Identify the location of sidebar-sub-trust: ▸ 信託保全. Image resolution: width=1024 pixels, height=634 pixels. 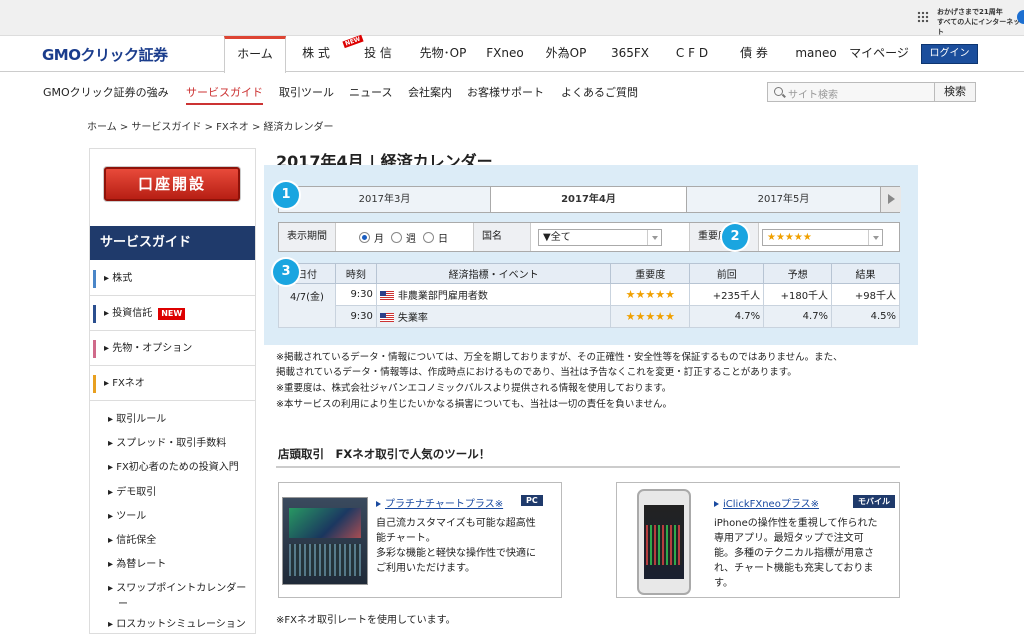
(132, 538).